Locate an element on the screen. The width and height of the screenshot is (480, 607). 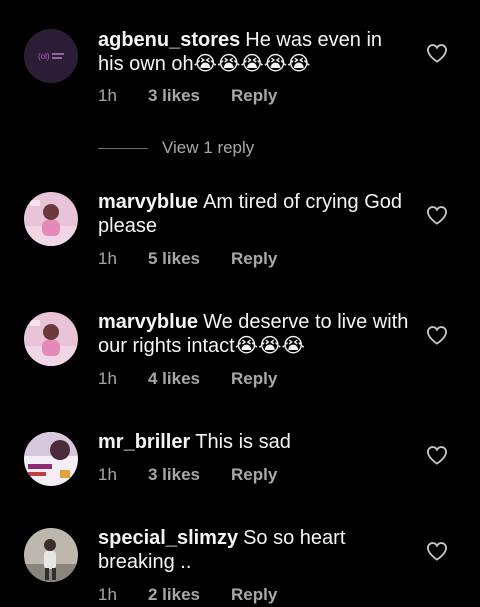
comment-likes: 5 likes is located at coordinates (189, 259).